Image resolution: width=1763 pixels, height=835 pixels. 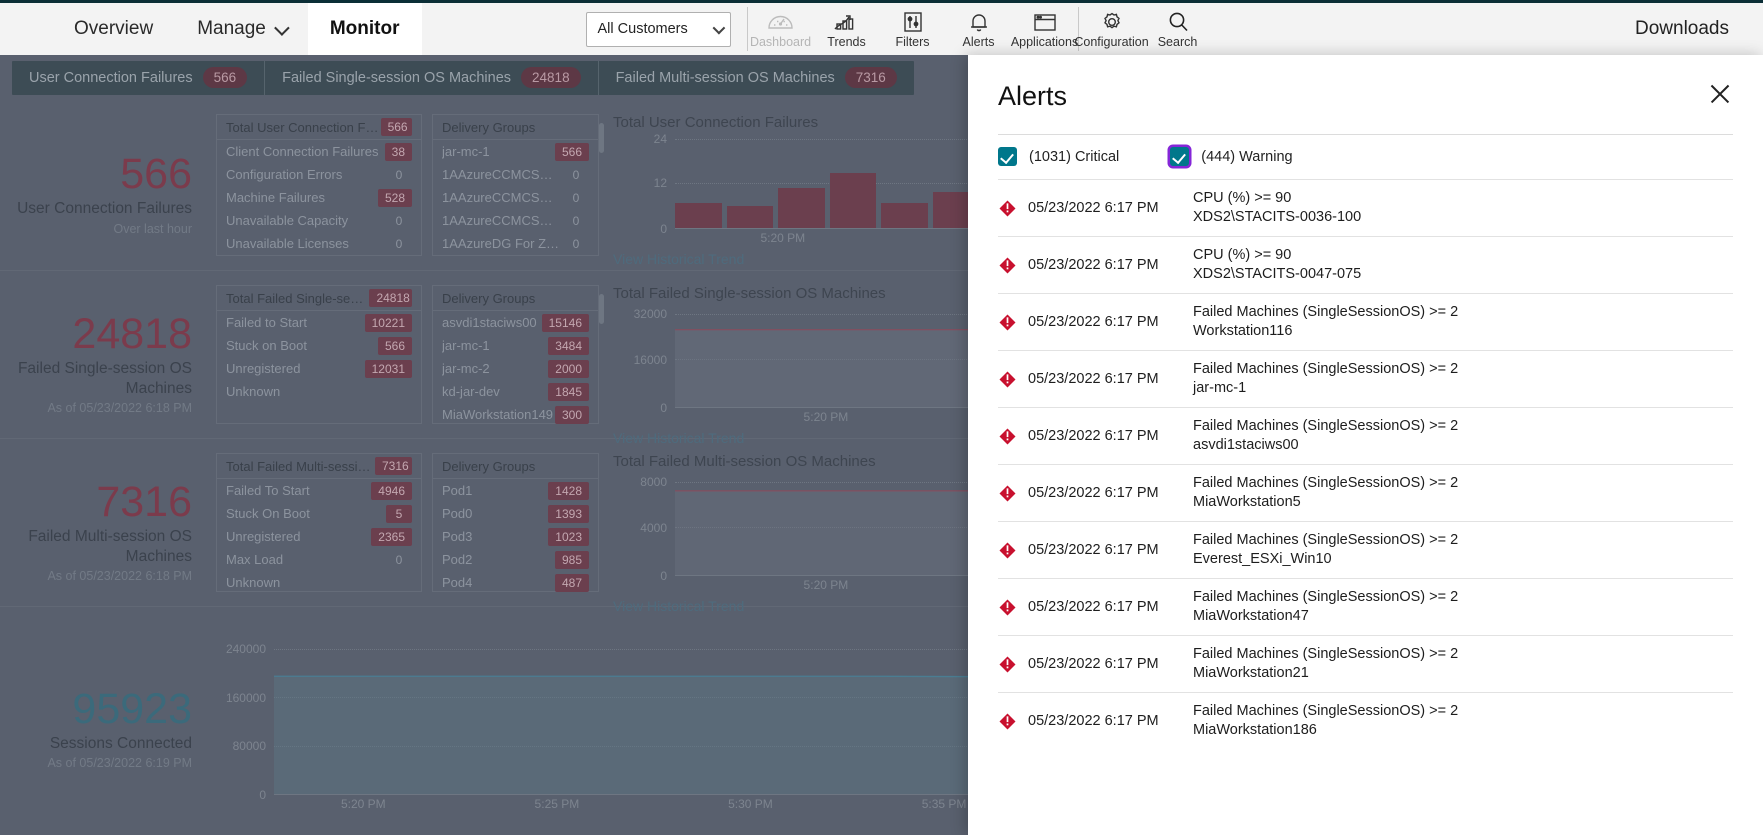 I want to click on delivery-group-value: 487, so click(x=571, y=582).